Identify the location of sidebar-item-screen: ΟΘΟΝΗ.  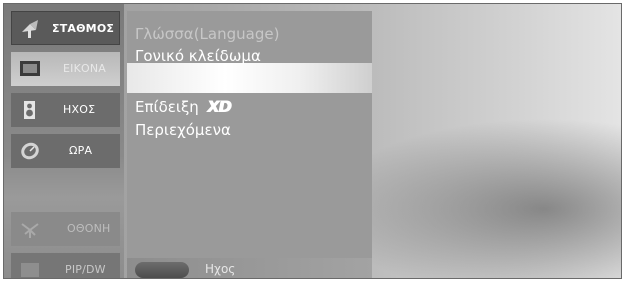
(65, 229).